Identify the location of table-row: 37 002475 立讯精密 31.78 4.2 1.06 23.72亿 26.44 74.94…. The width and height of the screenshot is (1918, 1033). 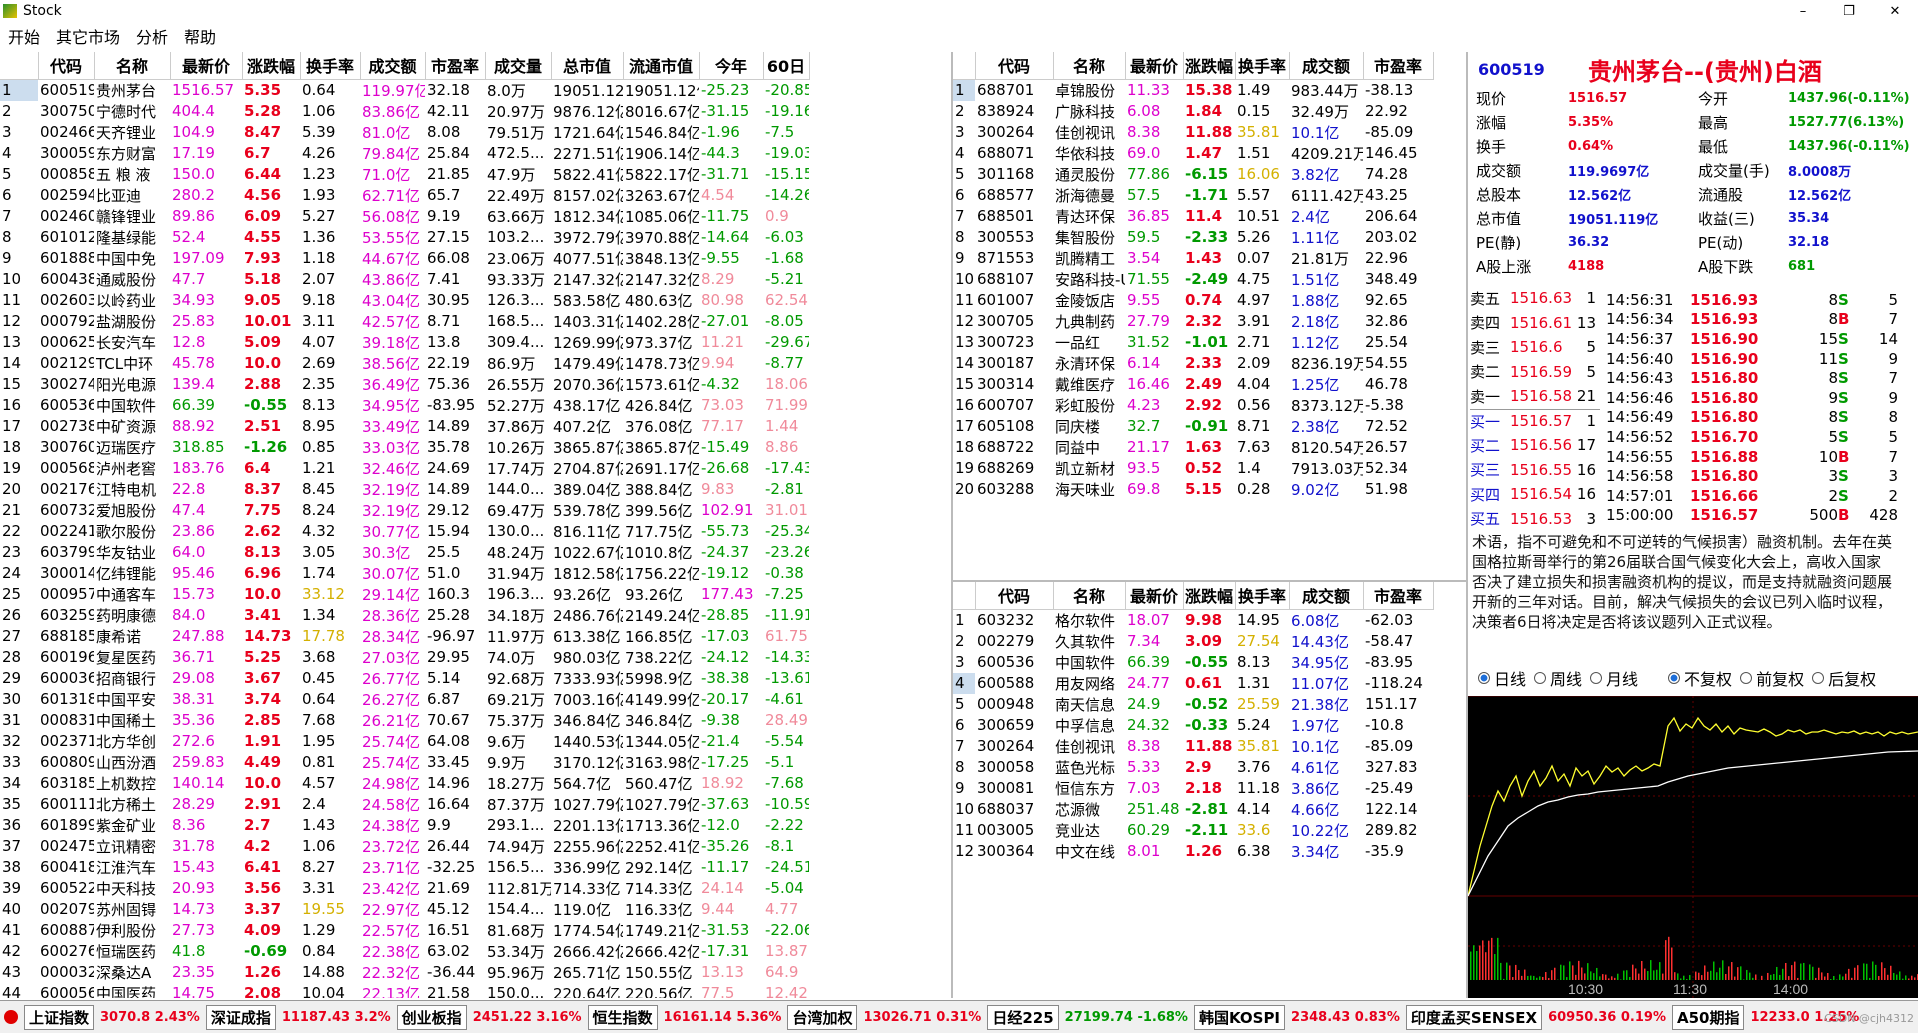
(404, 846).